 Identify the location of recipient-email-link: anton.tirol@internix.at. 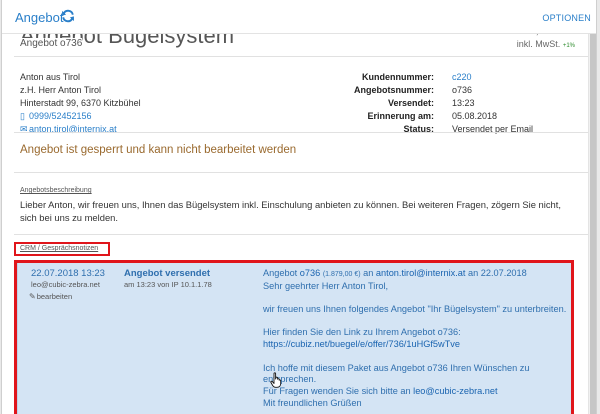
(421, 273).